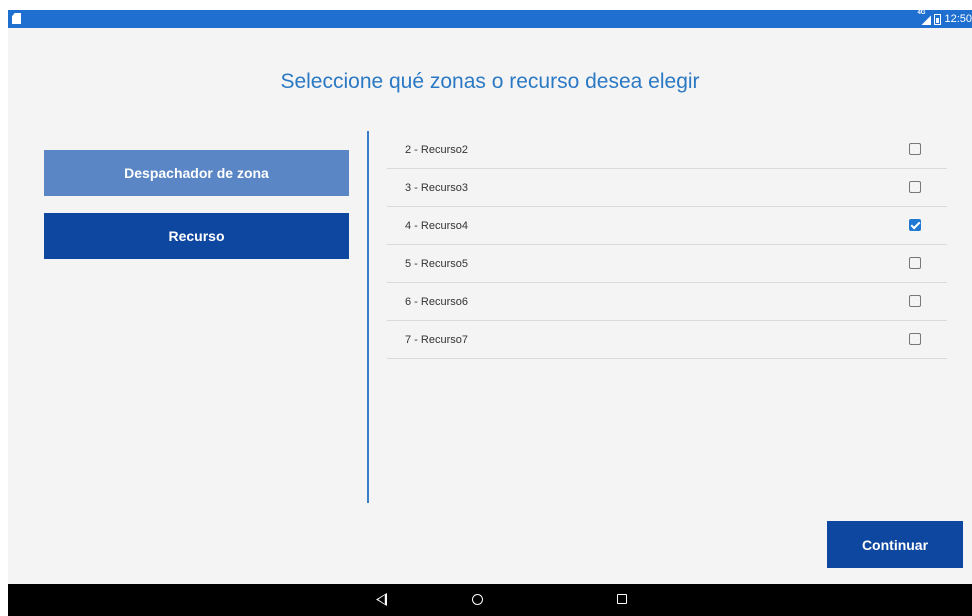  What do you see at coordinates (667, 302) in the screenshot?
I see `list-item: 6 - Recurso6` at bounding box center [667, 302].